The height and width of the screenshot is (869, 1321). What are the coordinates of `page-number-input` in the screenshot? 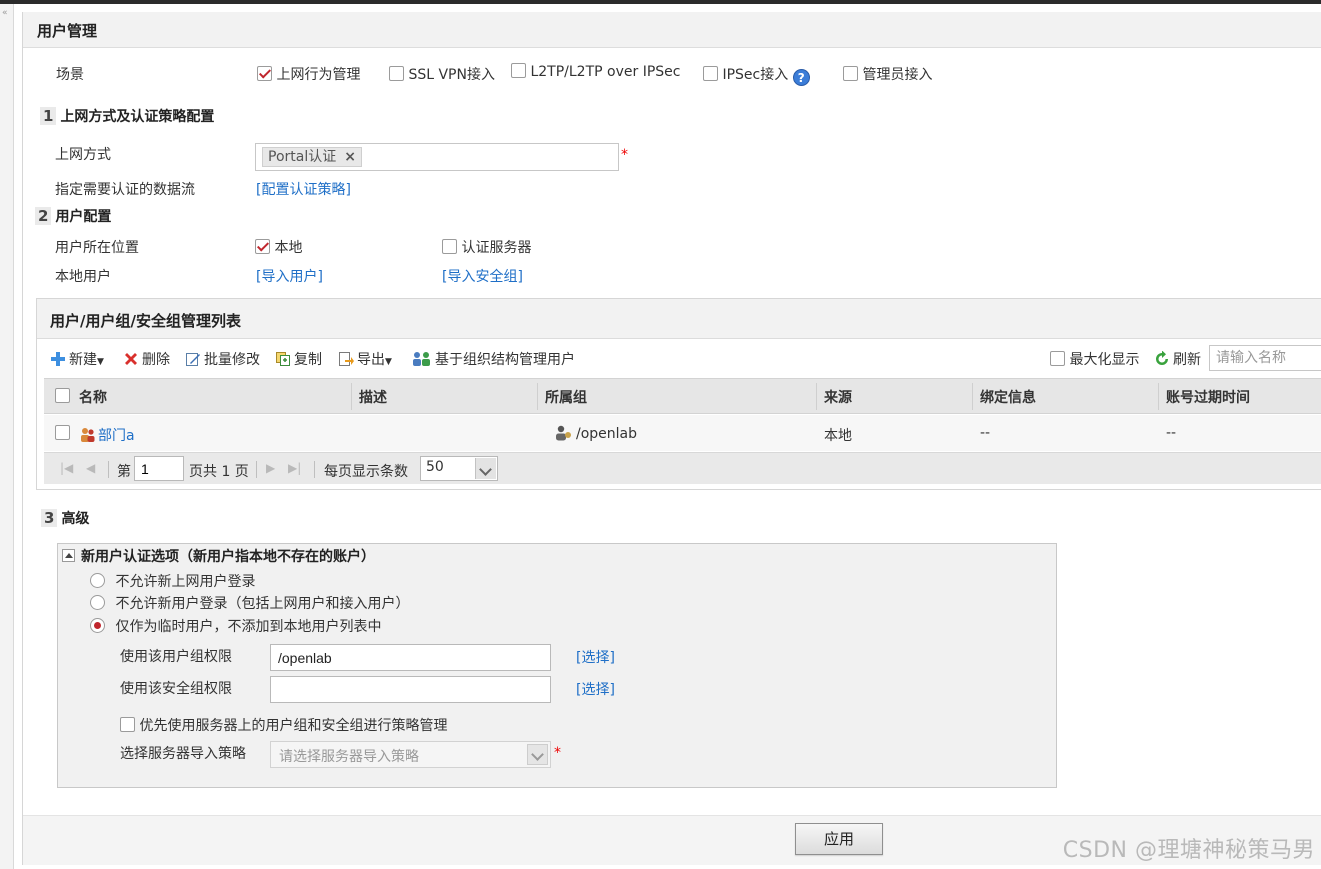 It's located at (159, 468).